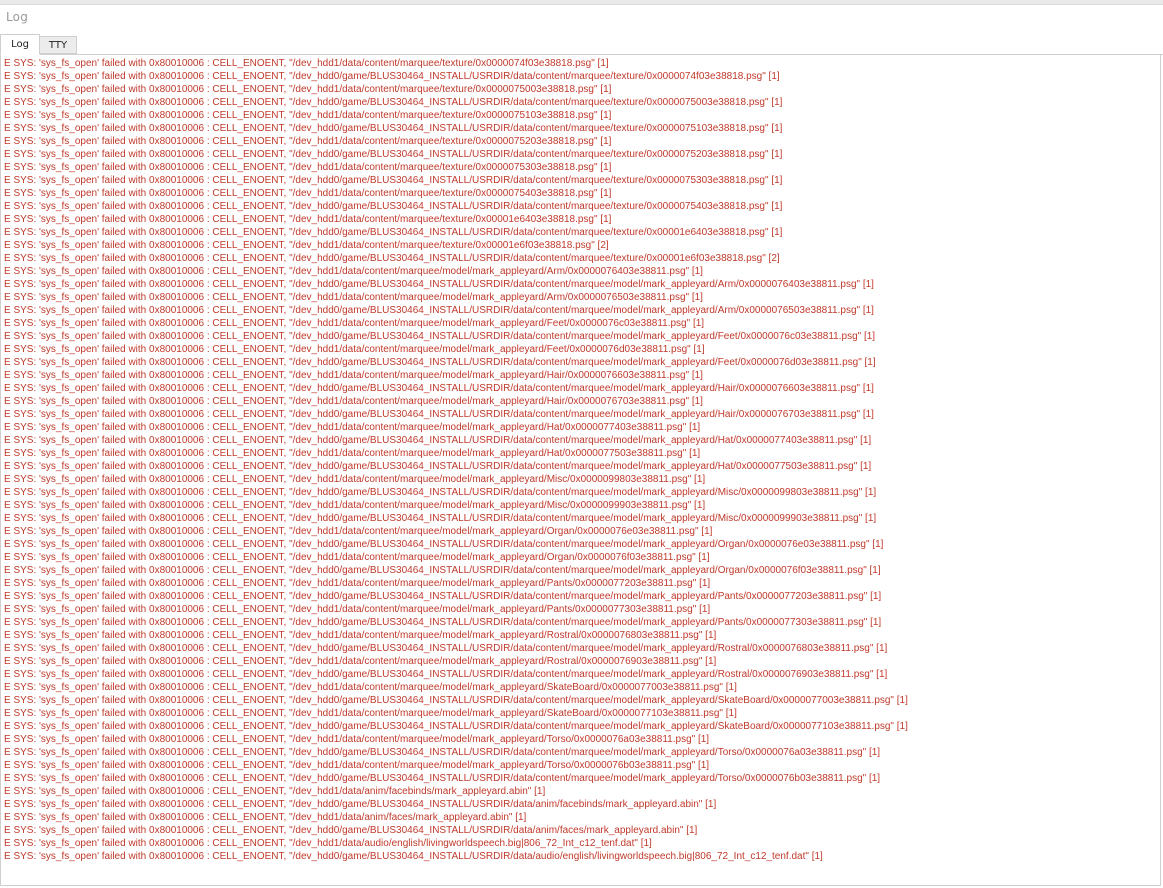 The height and width of the screenshot is (888, 1163). Describe the element at coordinates (581, 44) in the screenshot. I see `tab-bar: Log TTY` at that location.